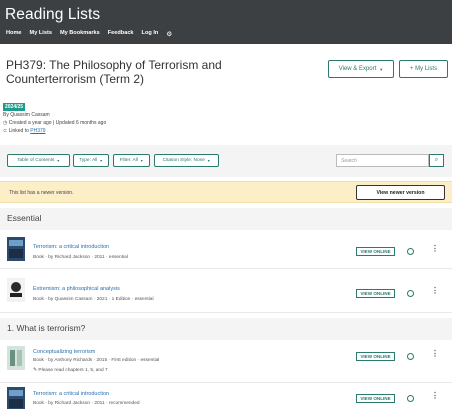  What do you see at coordinates (357, 69) in the screenshot?
I see `view-export-label: View & Export` at bounding box center [357, 69].